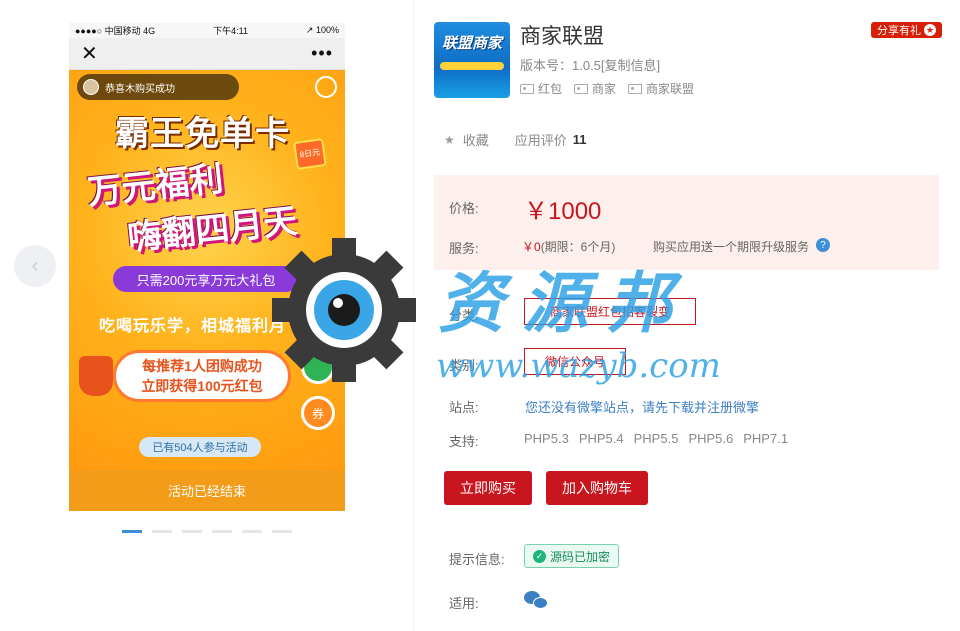 This screenshot has width=960, height=631. What do you see at coordinates (310, 154) in the screenshot?
I see `ticket-badge: 8日元` at bounding box center [310, 154].